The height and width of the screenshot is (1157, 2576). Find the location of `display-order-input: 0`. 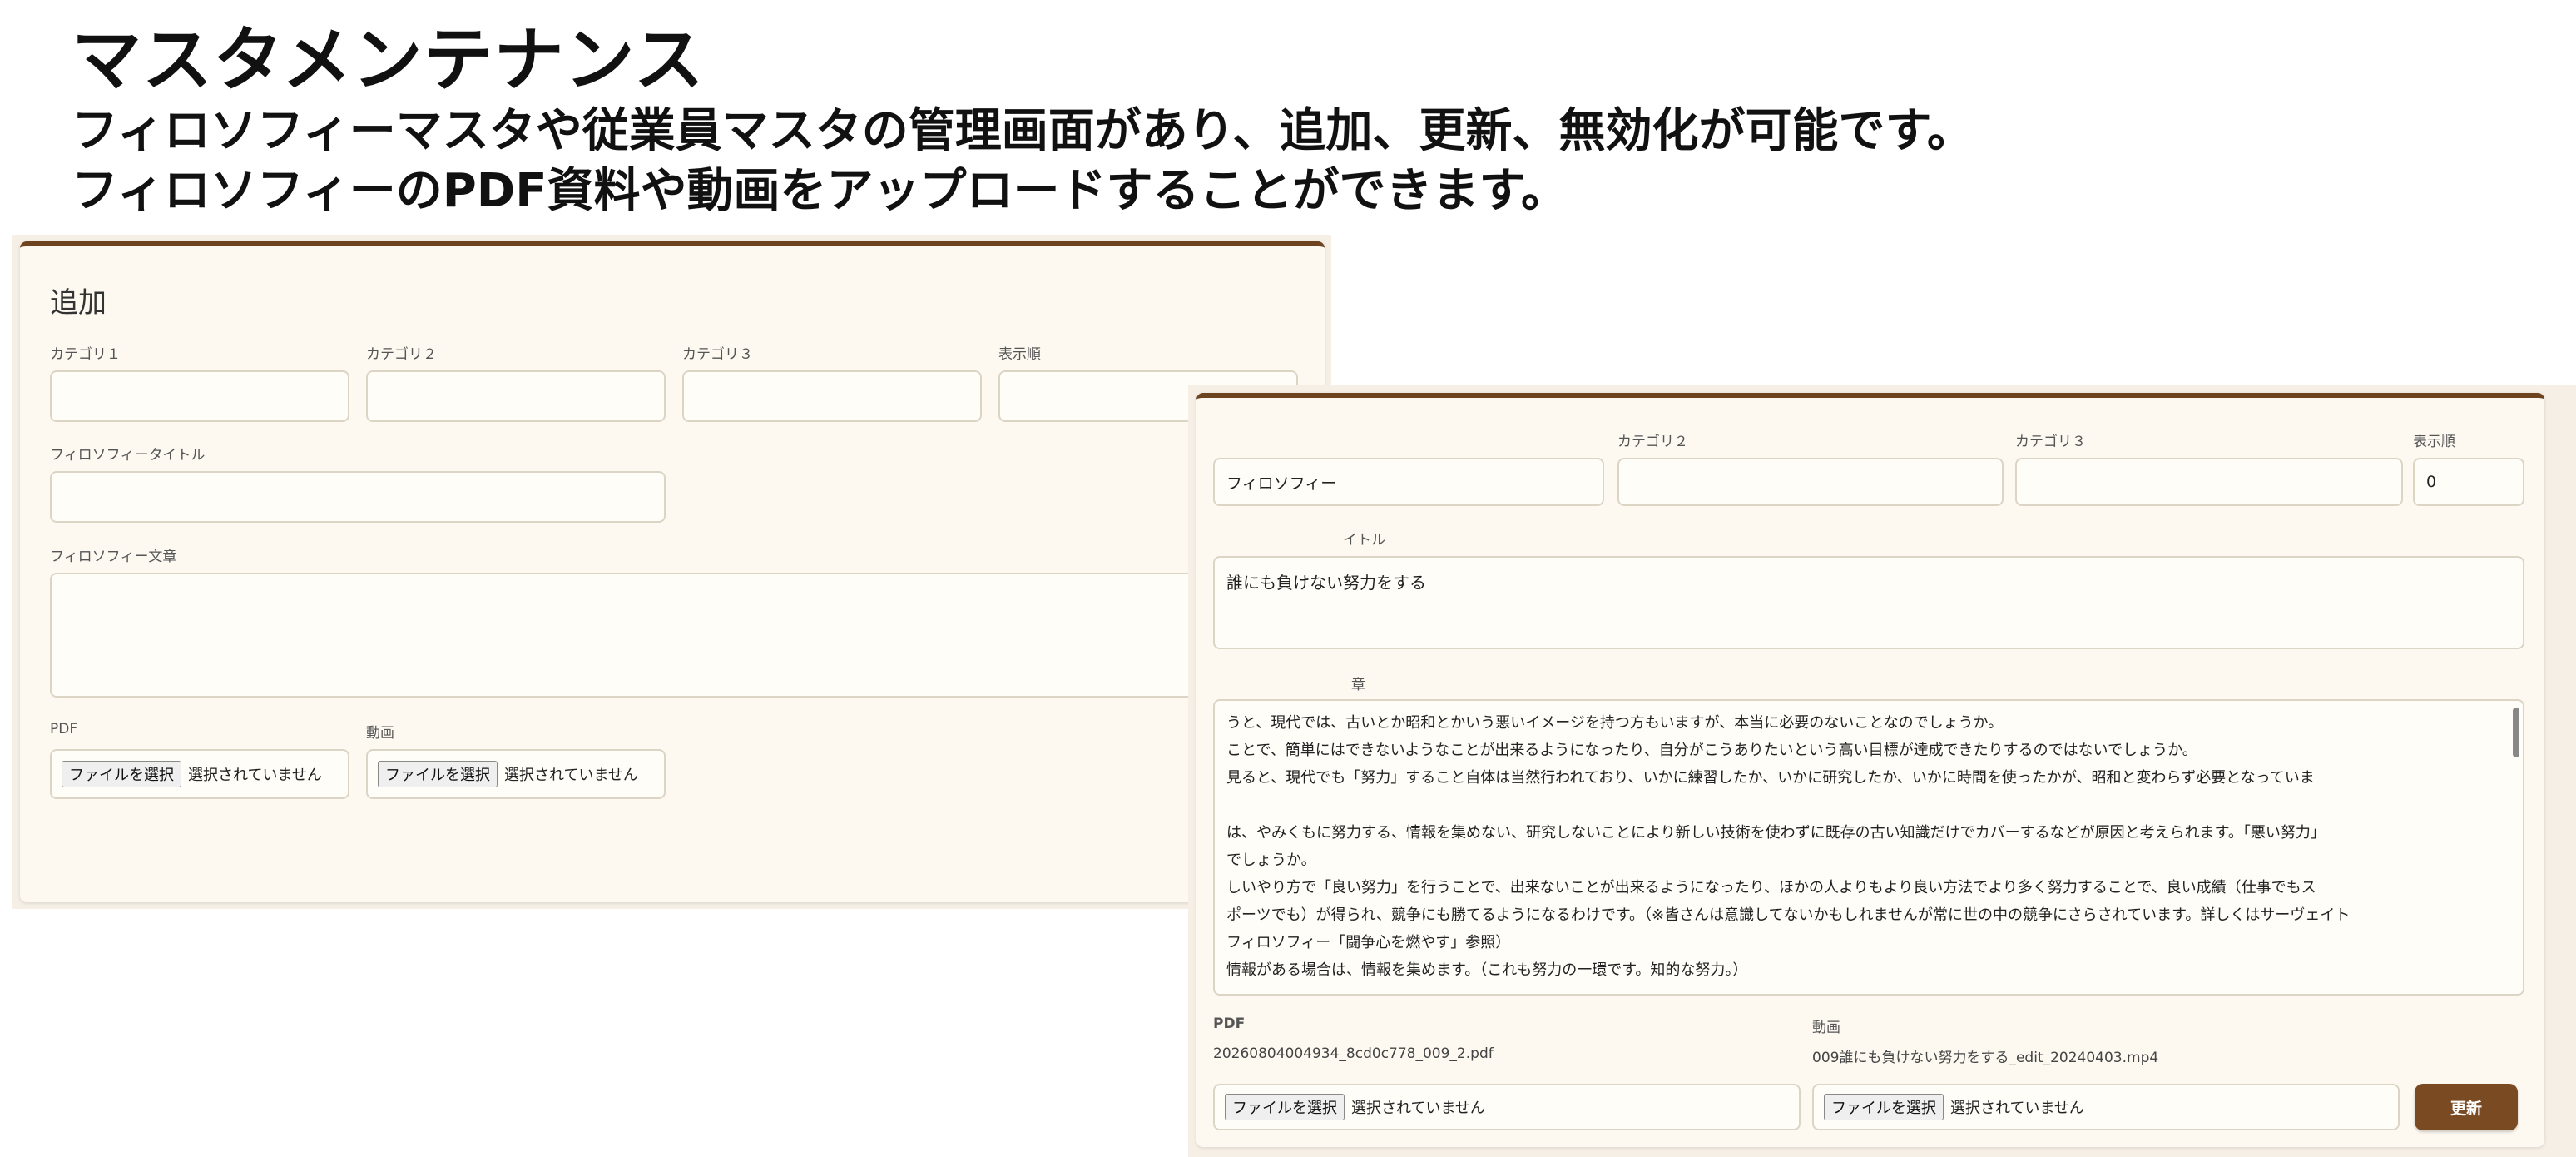

display-order-input: 0 is located at coordinates (2468, 482).